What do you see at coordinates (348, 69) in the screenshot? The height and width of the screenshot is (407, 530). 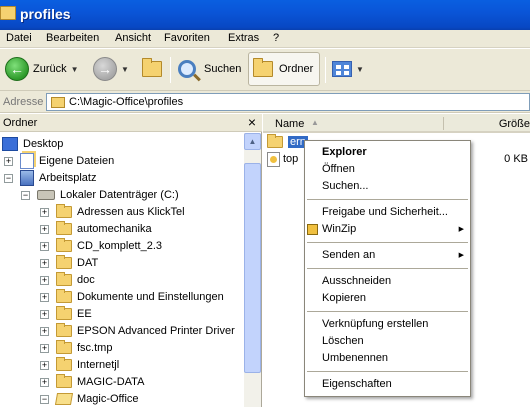 I see `views-button: ▼` at bounding box center [348, 69].